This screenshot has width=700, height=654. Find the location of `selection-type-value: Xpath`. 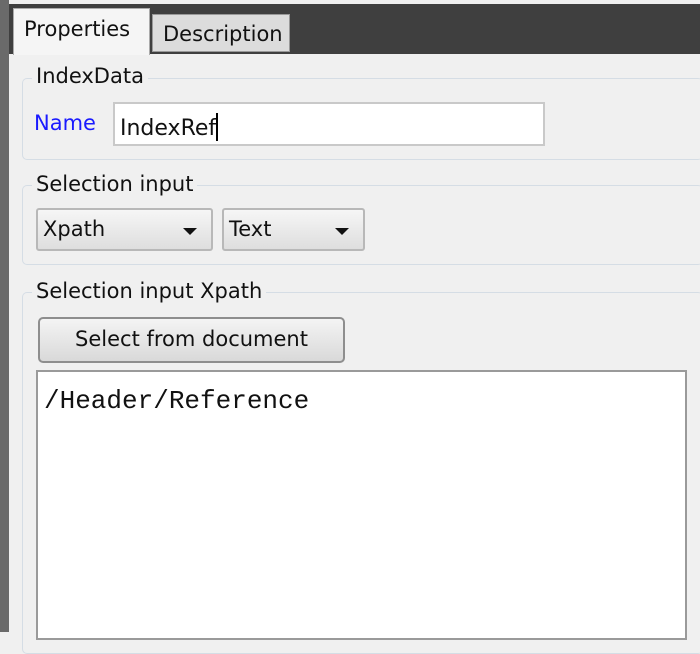

selection-type-value: Xpath is located at coordinates (74, 229).